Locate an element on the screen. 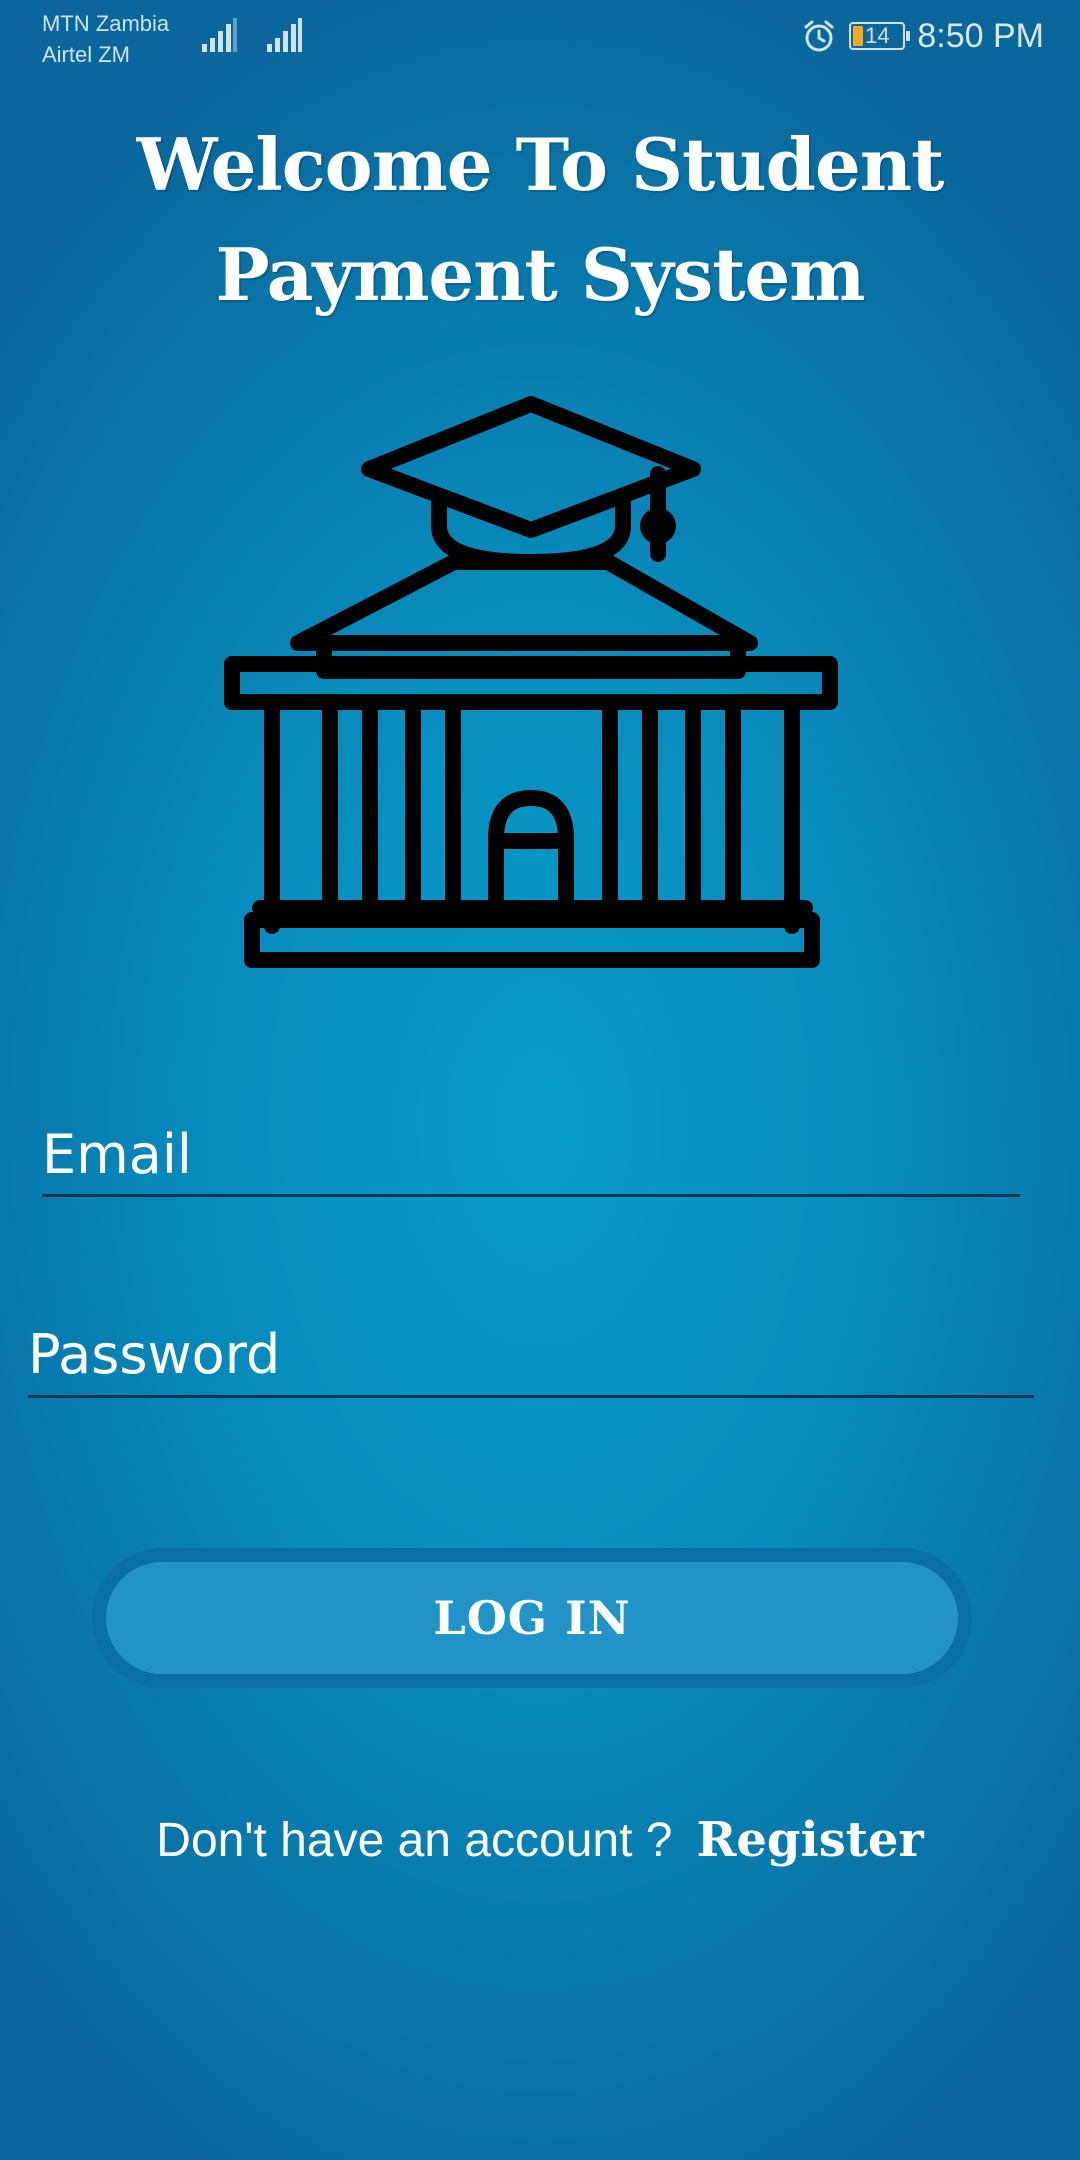 The height and width of the screenshot is (2160, 1080). email-field is located at coordinates (531, 1154).